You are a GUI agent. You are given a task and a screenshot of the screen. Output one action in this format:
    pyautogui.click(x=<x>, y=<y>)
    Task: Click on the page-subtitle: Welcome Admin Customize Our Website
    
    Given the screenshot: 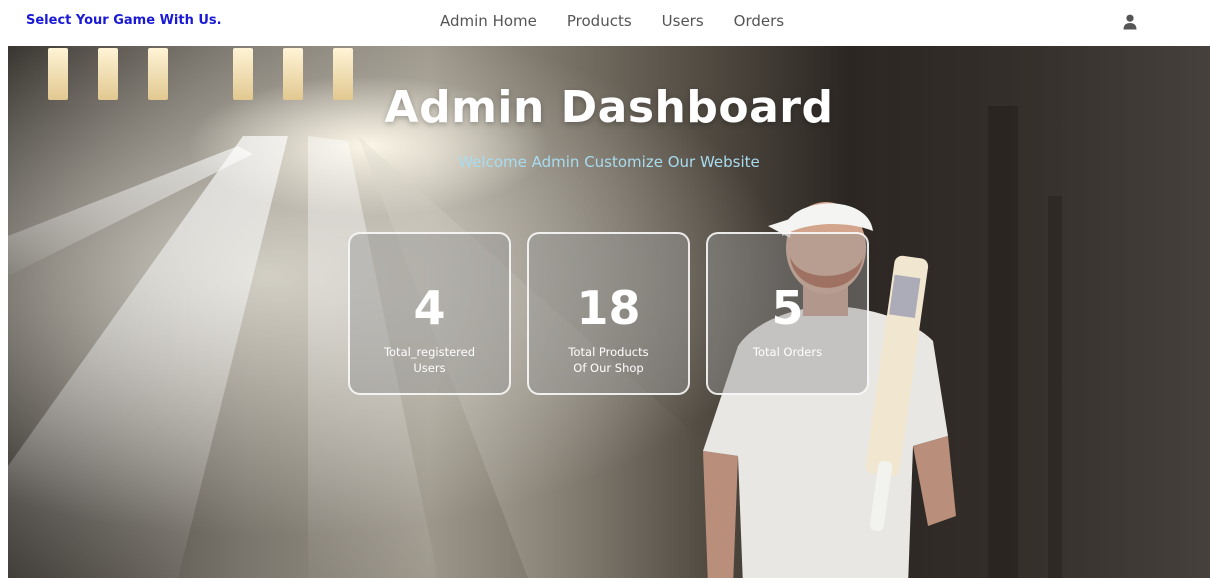 What is the action you would take?
    pyautogui.click(x=609, y=162)
    